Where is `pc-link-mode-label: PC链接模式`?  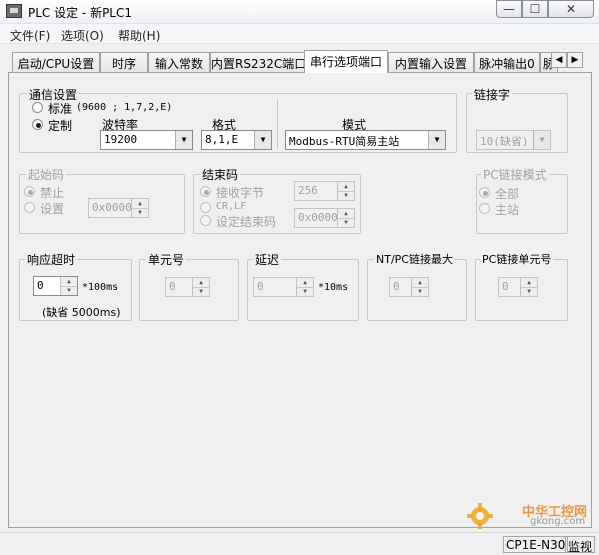 pc-link-mode-label: PC链接模式 is located at coordinates (515, 174).